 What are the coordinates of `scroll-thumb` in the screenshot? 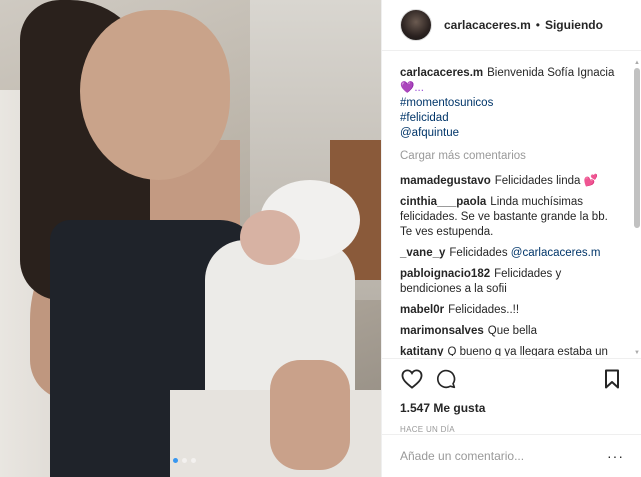 It's located at (637, 148).